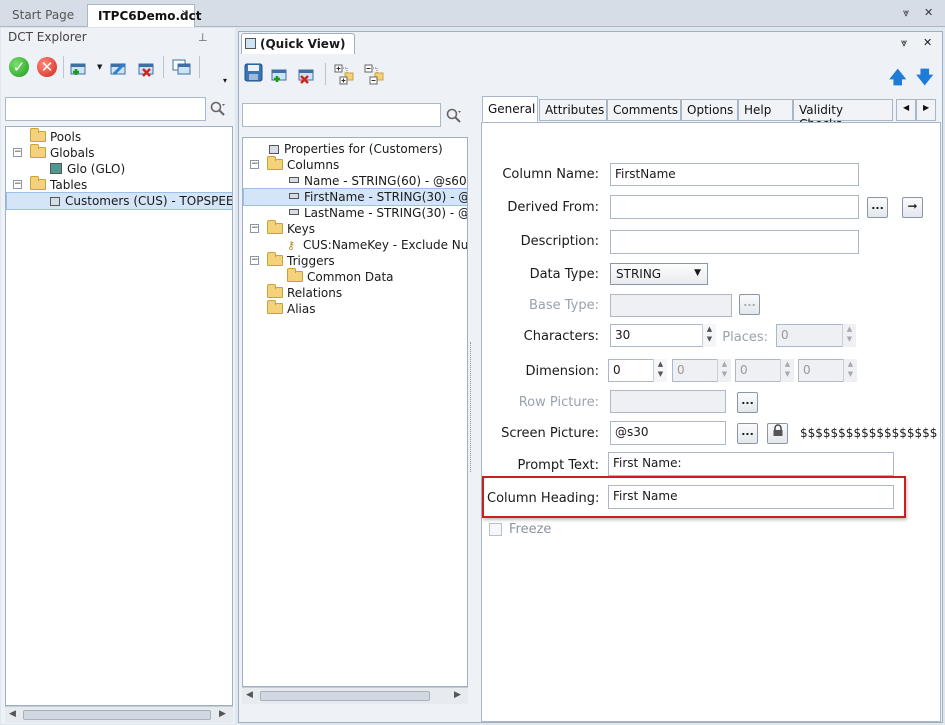 The height and width of the screenshot is (725, 945). Describe the element at coordinates (751, 497) in the screenshot. I see `column-heading-input: First Name` at that location.